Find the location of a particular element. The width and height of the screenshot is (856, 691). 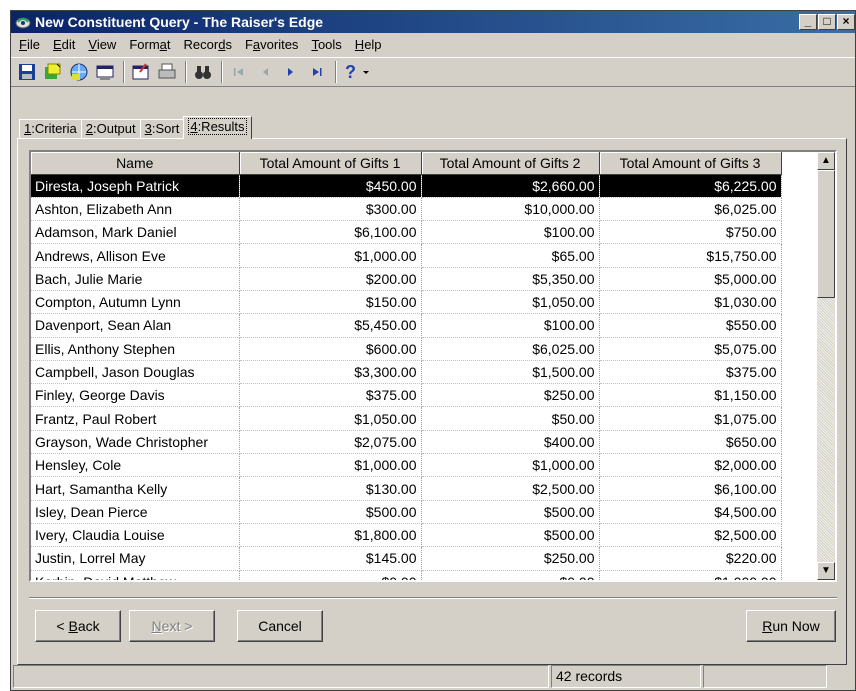

query-icon is located at coordinates (53, 72).